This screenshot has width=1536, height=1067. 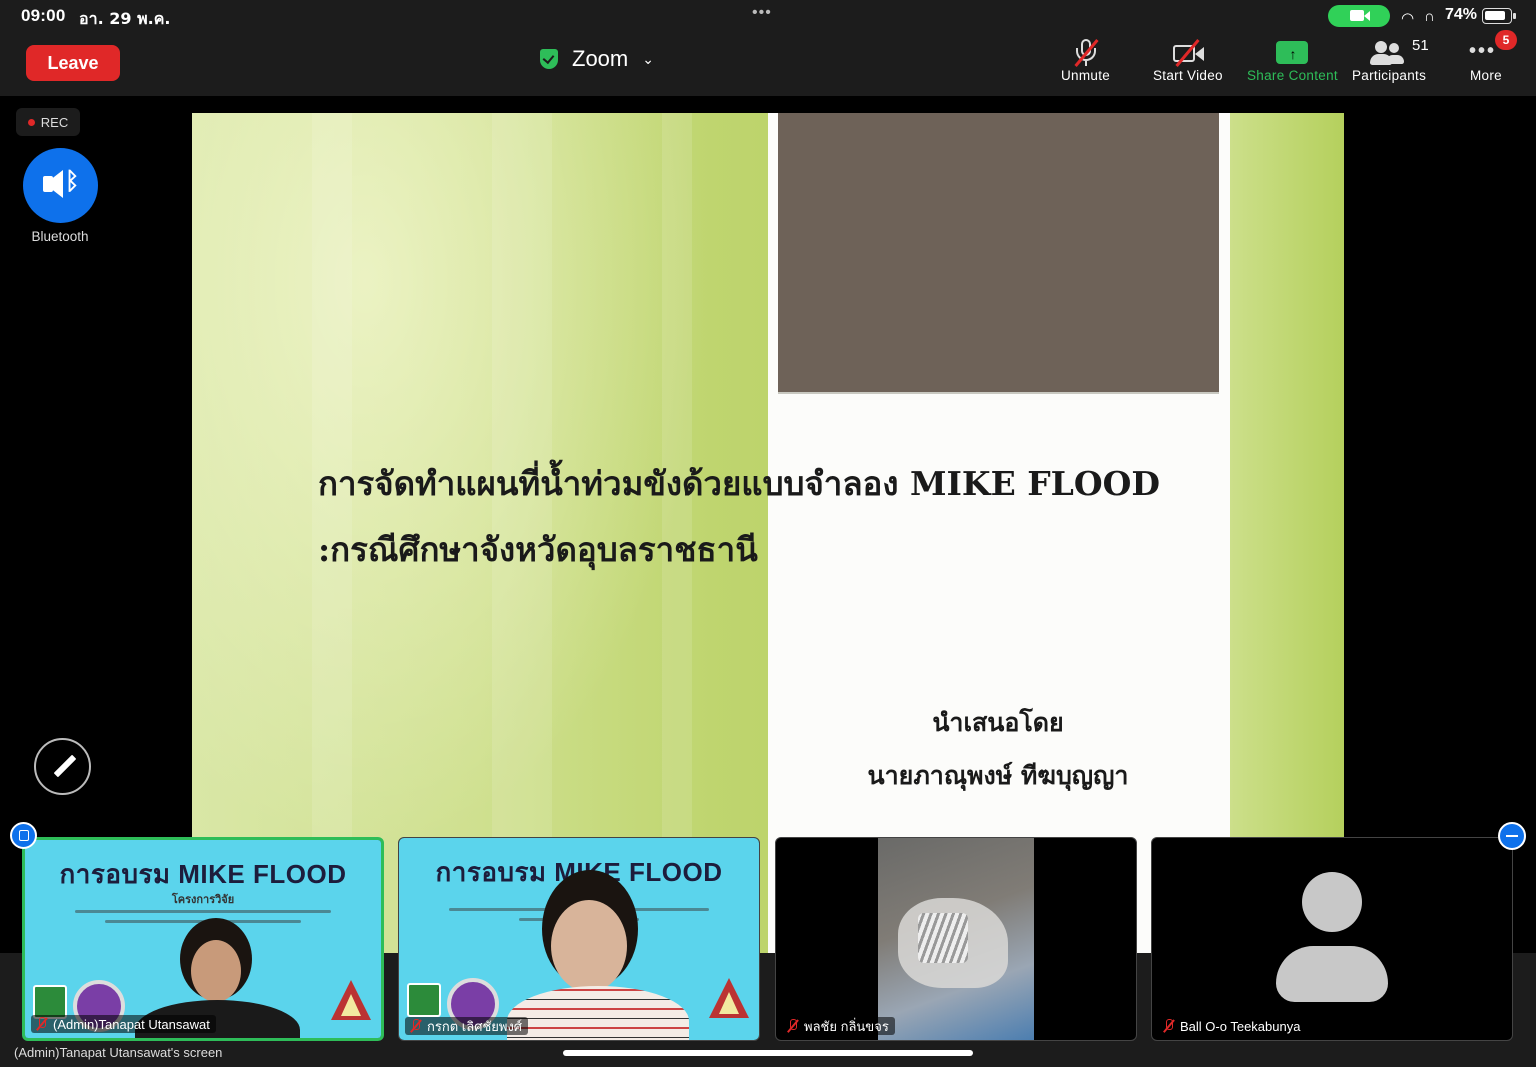 I want to click on participant-name-bar: (Admin)Tanapat Utansawat, so click(x=123, y=1024).